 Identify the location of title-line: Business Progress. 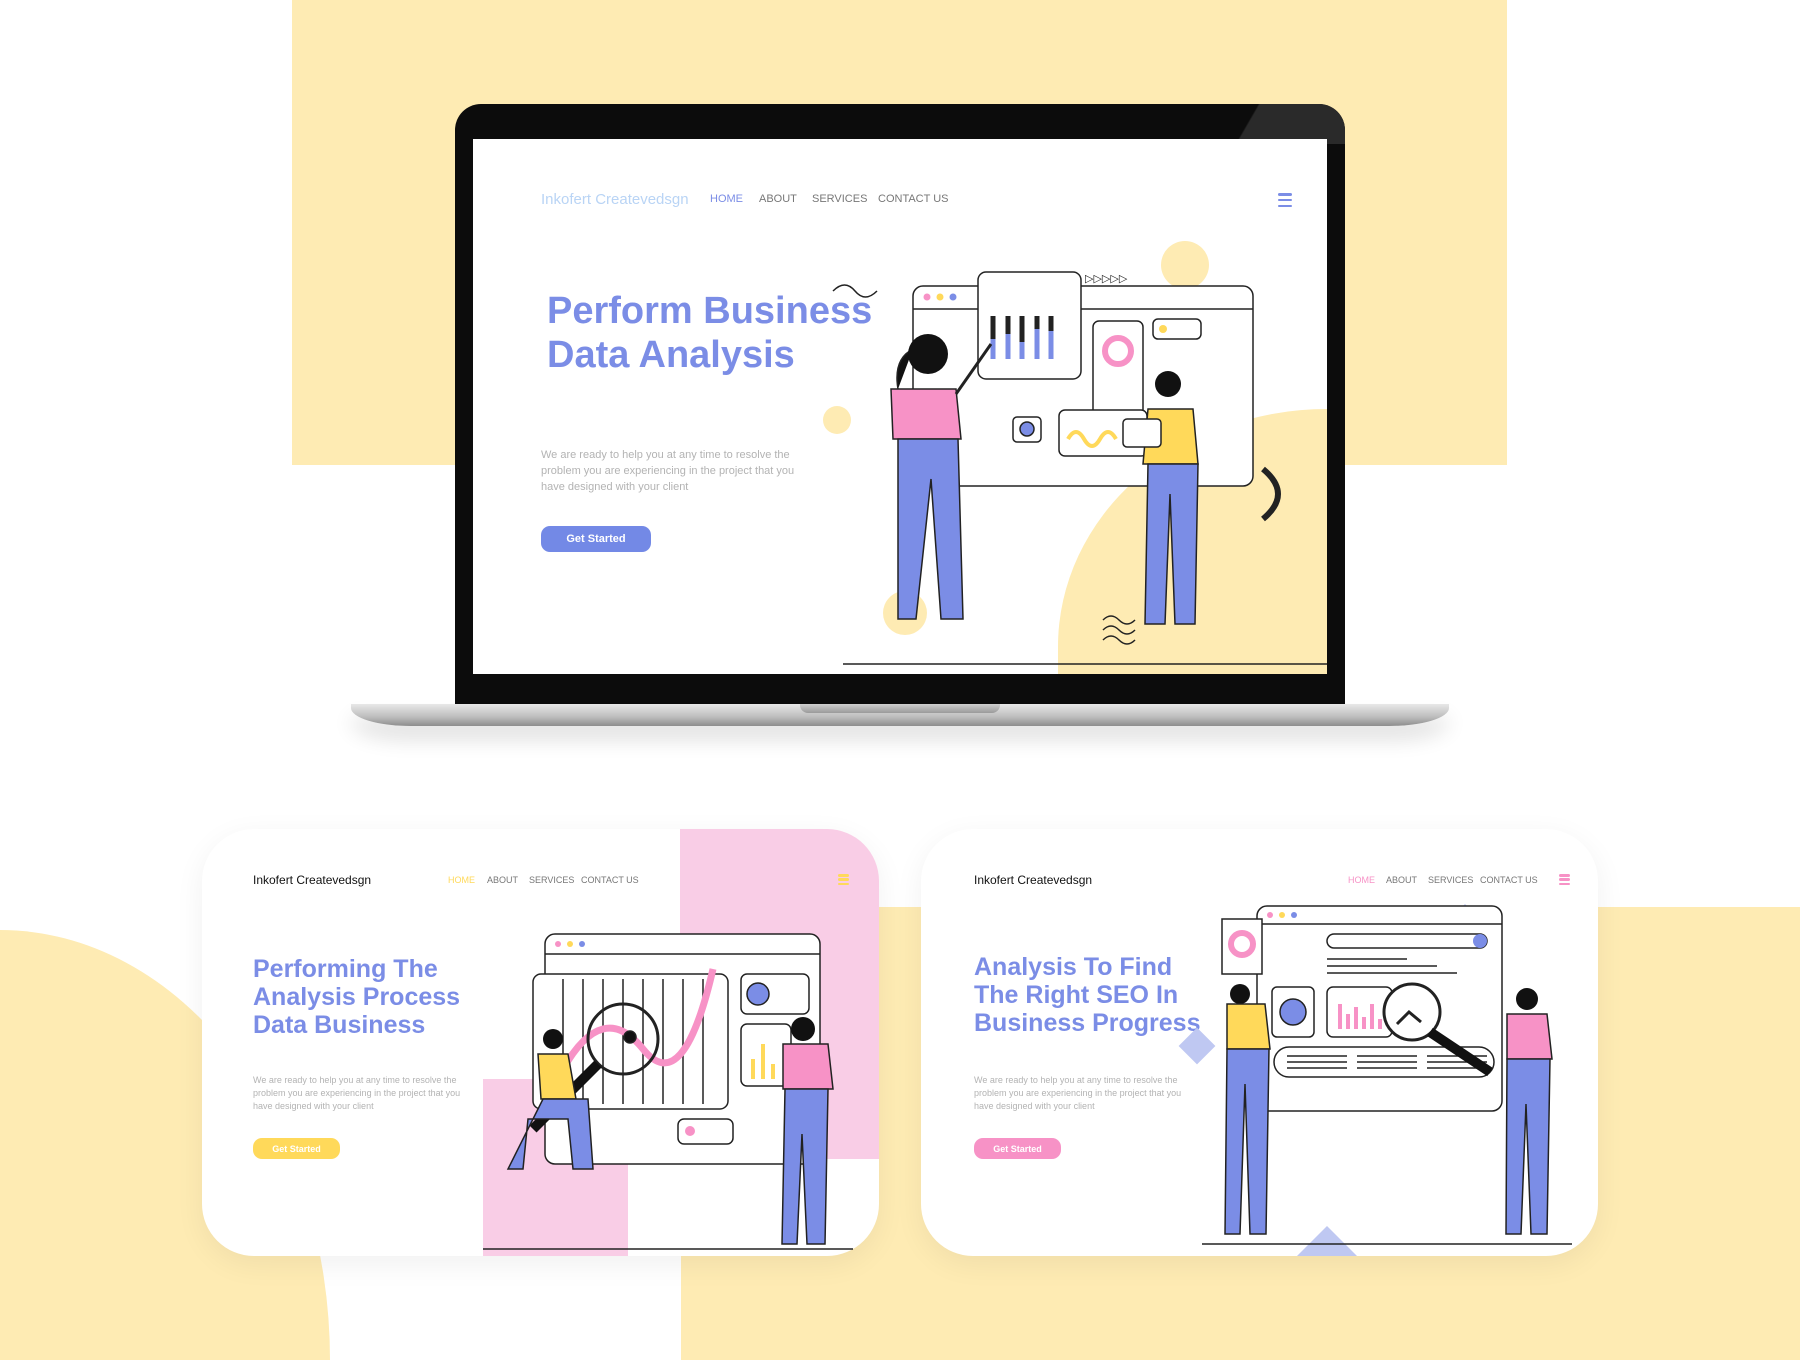
(1087, 1023).